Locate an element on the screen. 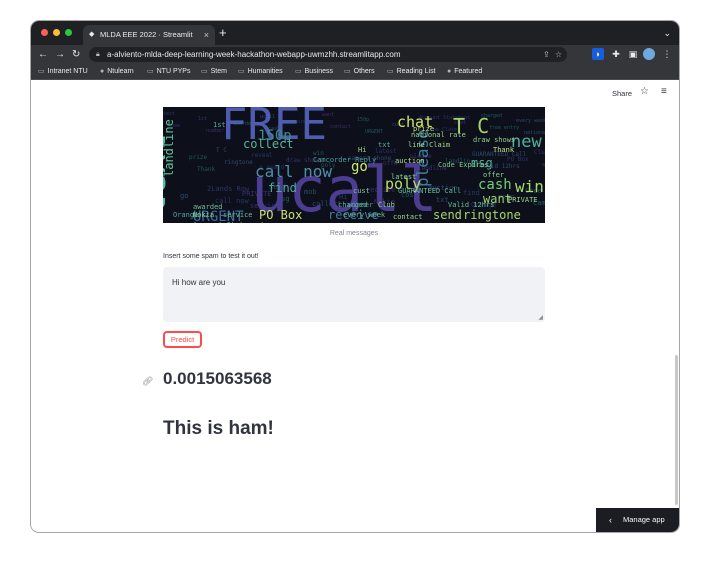 Image resolution: width=710 pixels, height=573 pixels. wordcloud-word: find is located at coordinates (282, 188).